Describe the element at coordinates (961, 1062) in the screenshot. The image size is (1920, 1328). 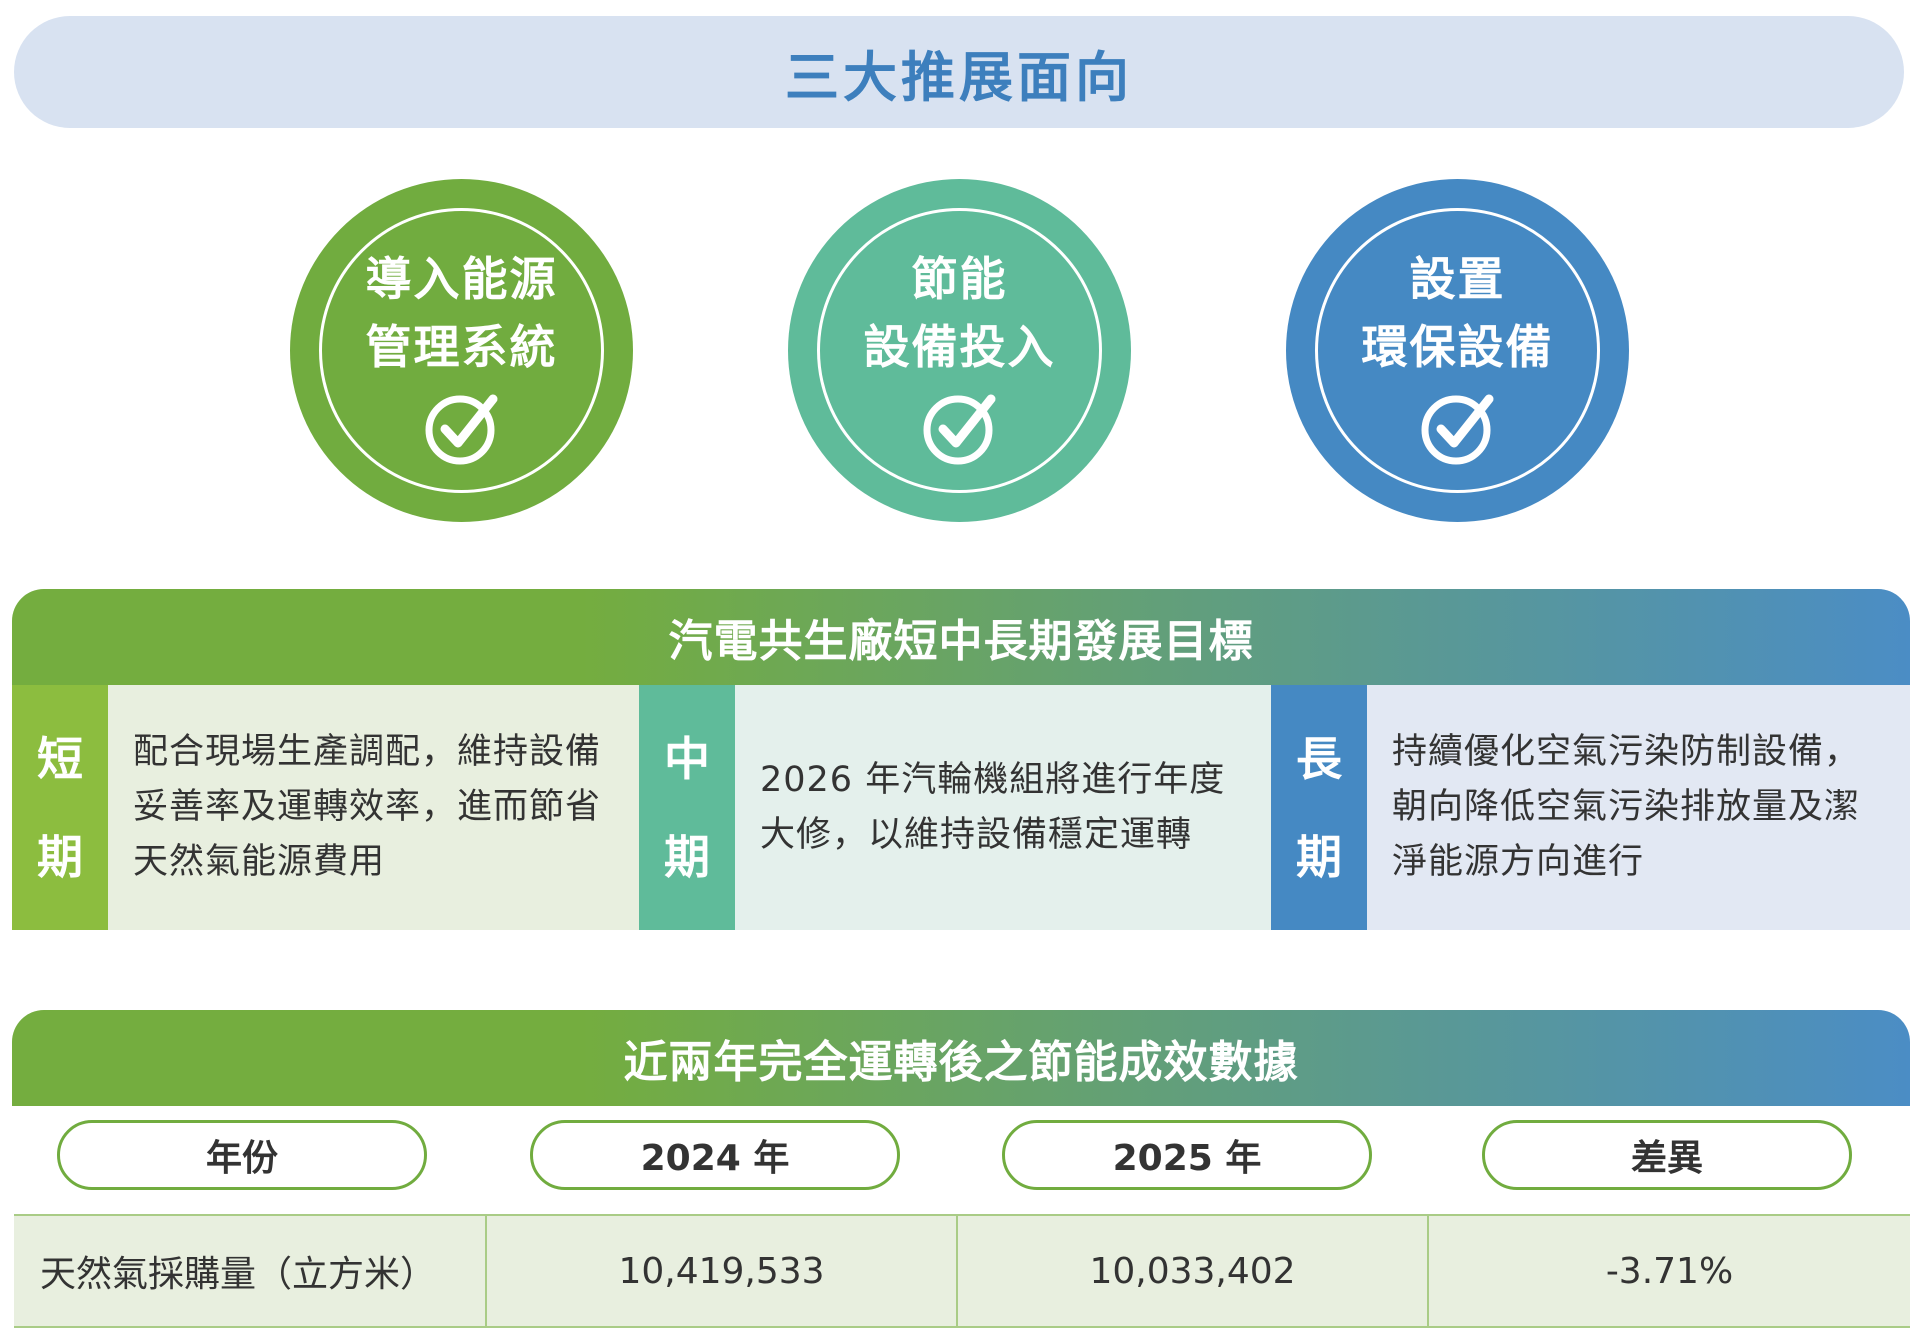
I see `energy-data-section-title: 近兩年完全運轉後之節能成效數據` at that location.